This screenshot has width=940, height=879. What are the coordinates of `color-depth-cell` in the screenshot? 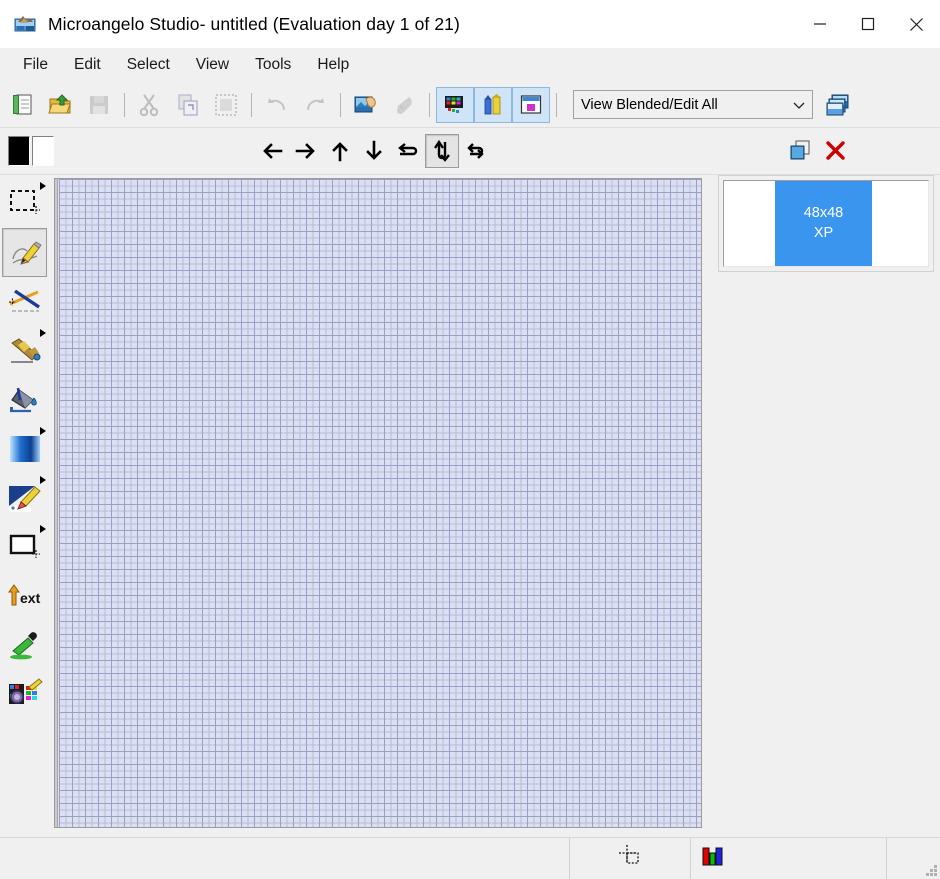 It's located at (788, 858).